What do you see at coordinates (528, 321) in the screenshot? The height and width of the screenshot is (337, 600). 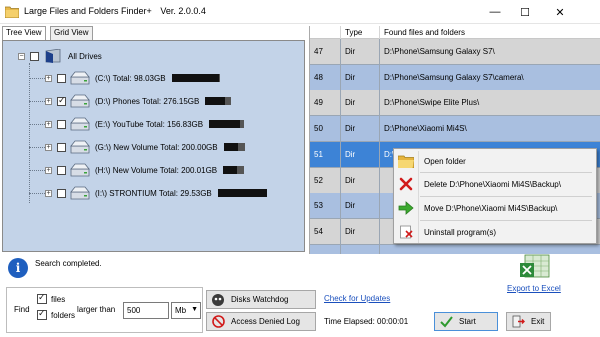 I see `exit-button: Exit` at bounding box center [528, 321].